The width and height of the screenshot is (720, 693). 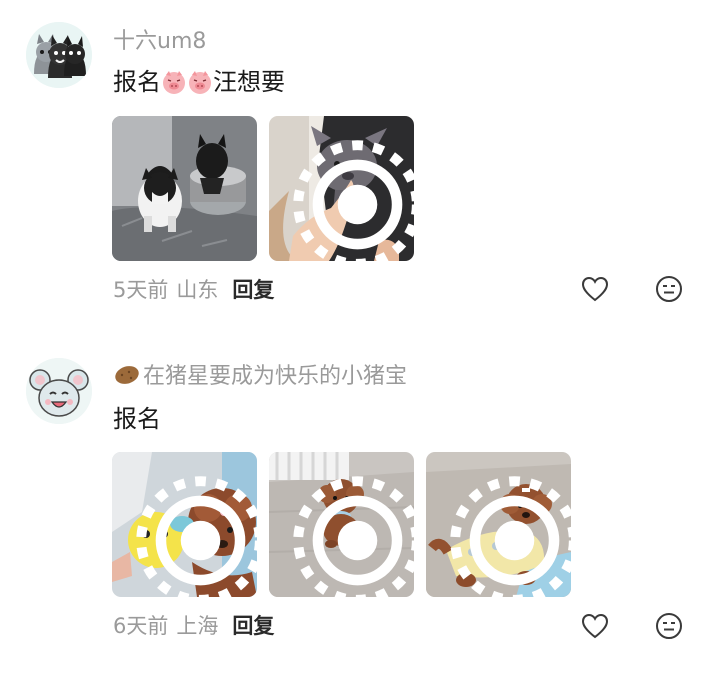 I want to click on username-text: 十六um8, so click(x=159, y=41).